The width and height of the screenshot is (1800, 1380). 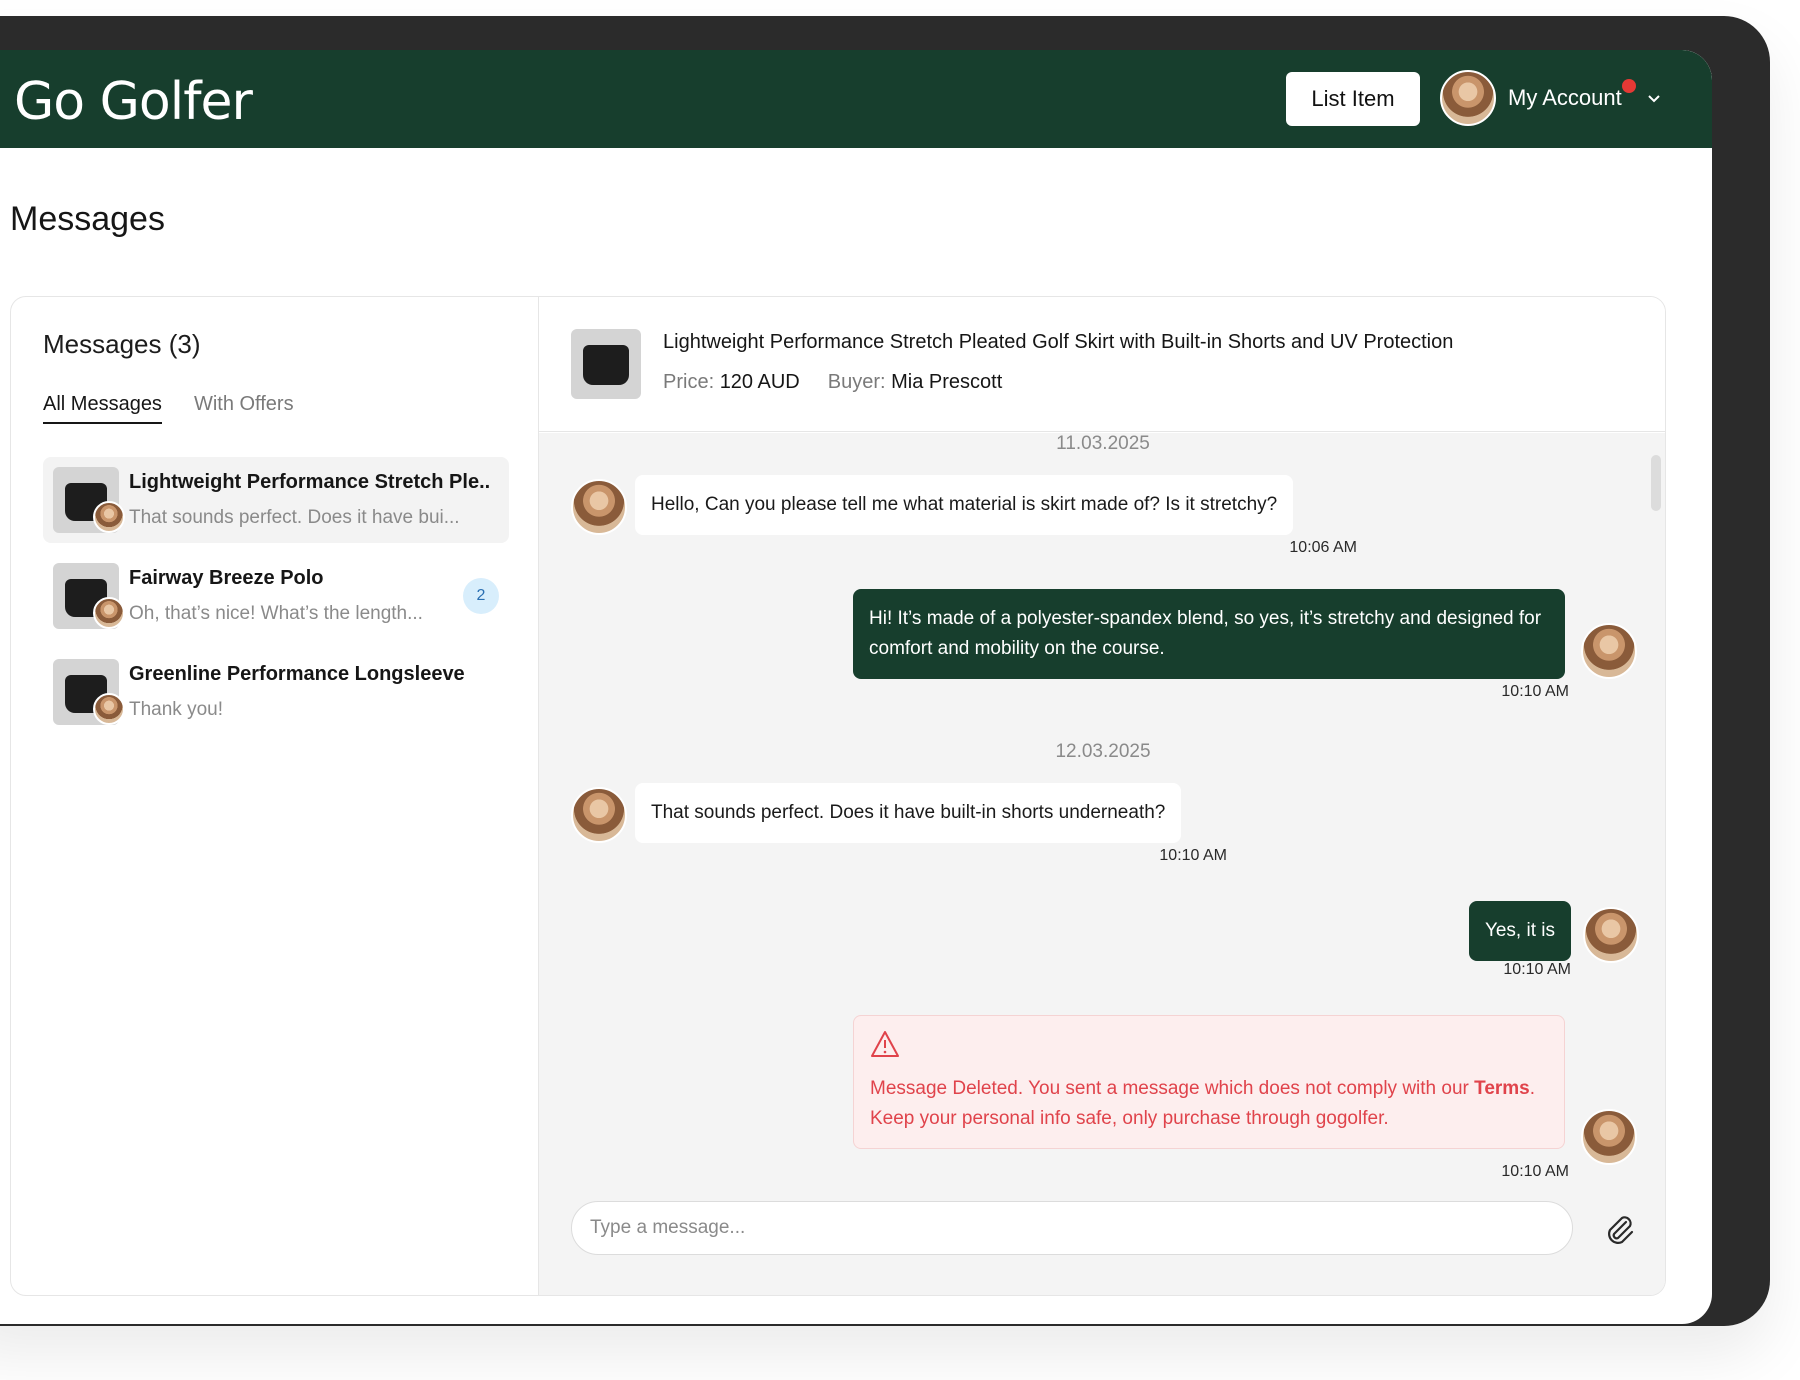 I want to click on message-time: 10:06 AM, so click(x=1323, y=547).